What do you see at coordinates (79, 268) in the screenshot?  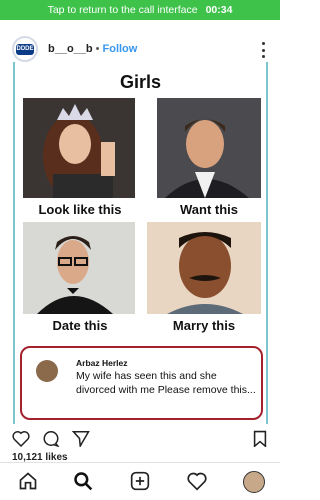 I see `photo-man-glasses` at bounding box center [79, 268].